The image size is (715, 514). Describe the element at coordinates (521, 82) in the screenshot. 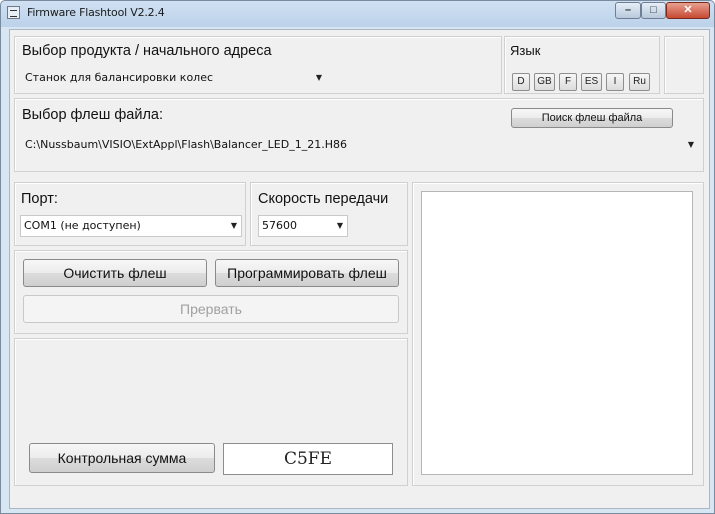

I see `lang-button-d: D` at that location.